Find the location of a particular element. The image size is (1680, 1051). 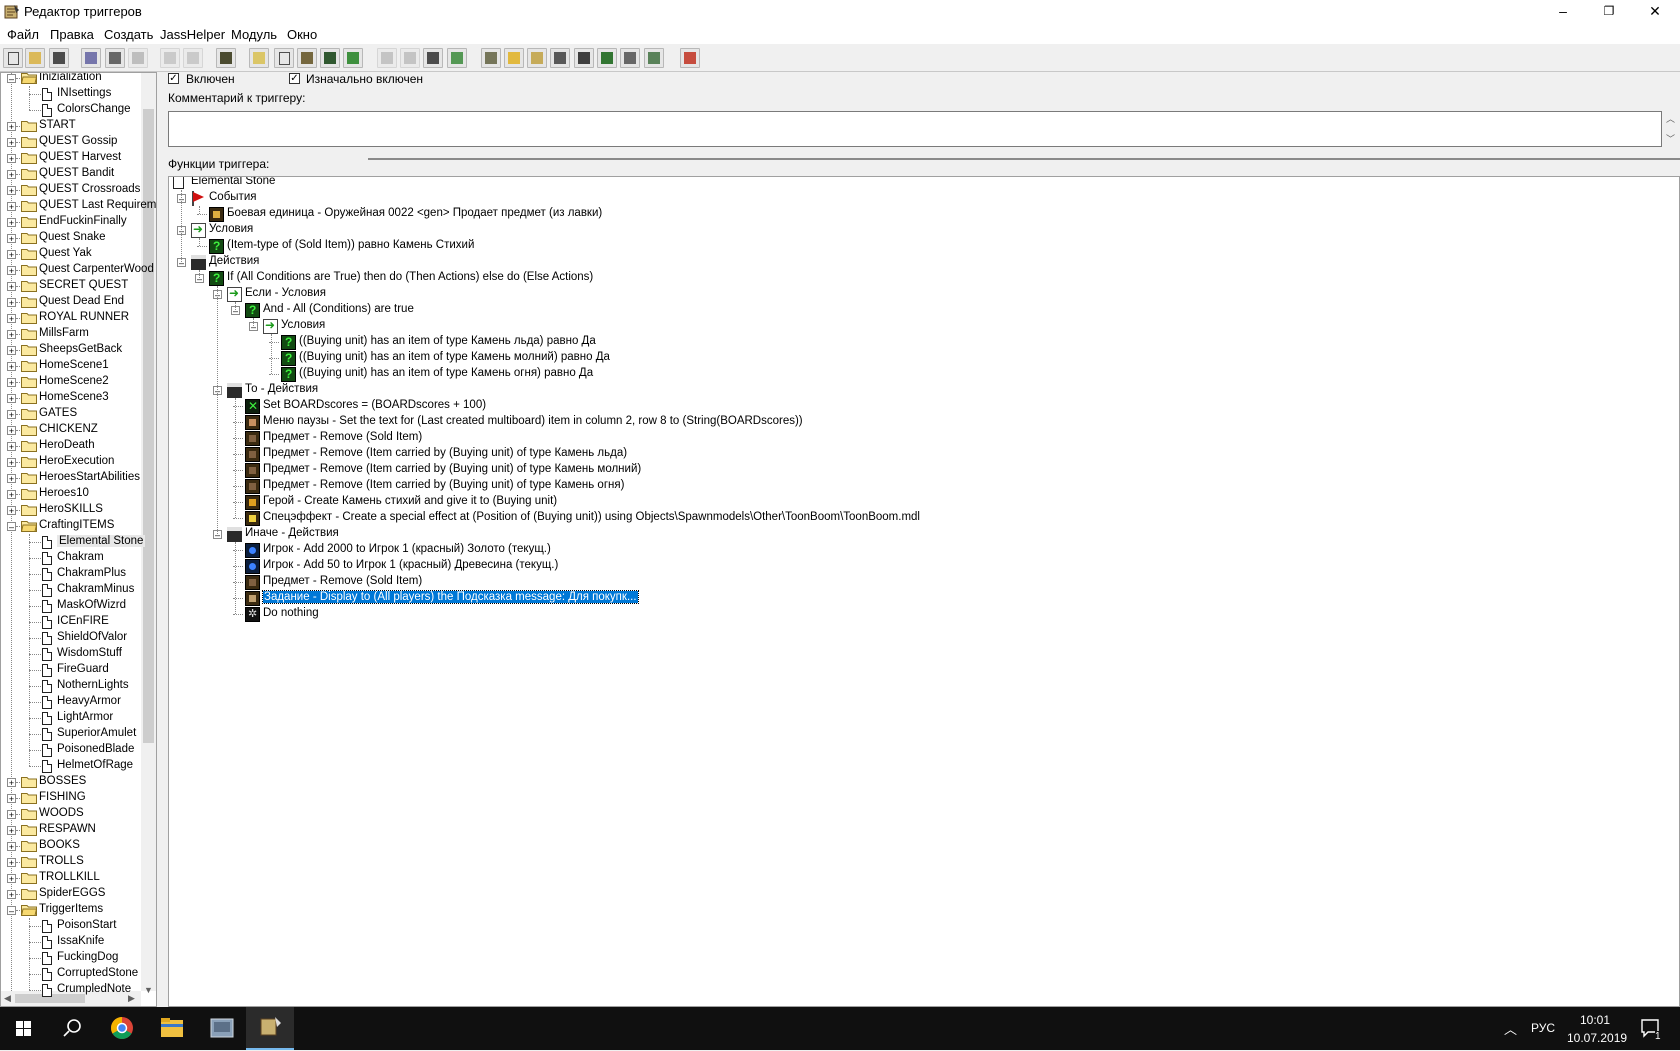

tree-category: + MillsFarm is located at coordinates (71, 334).